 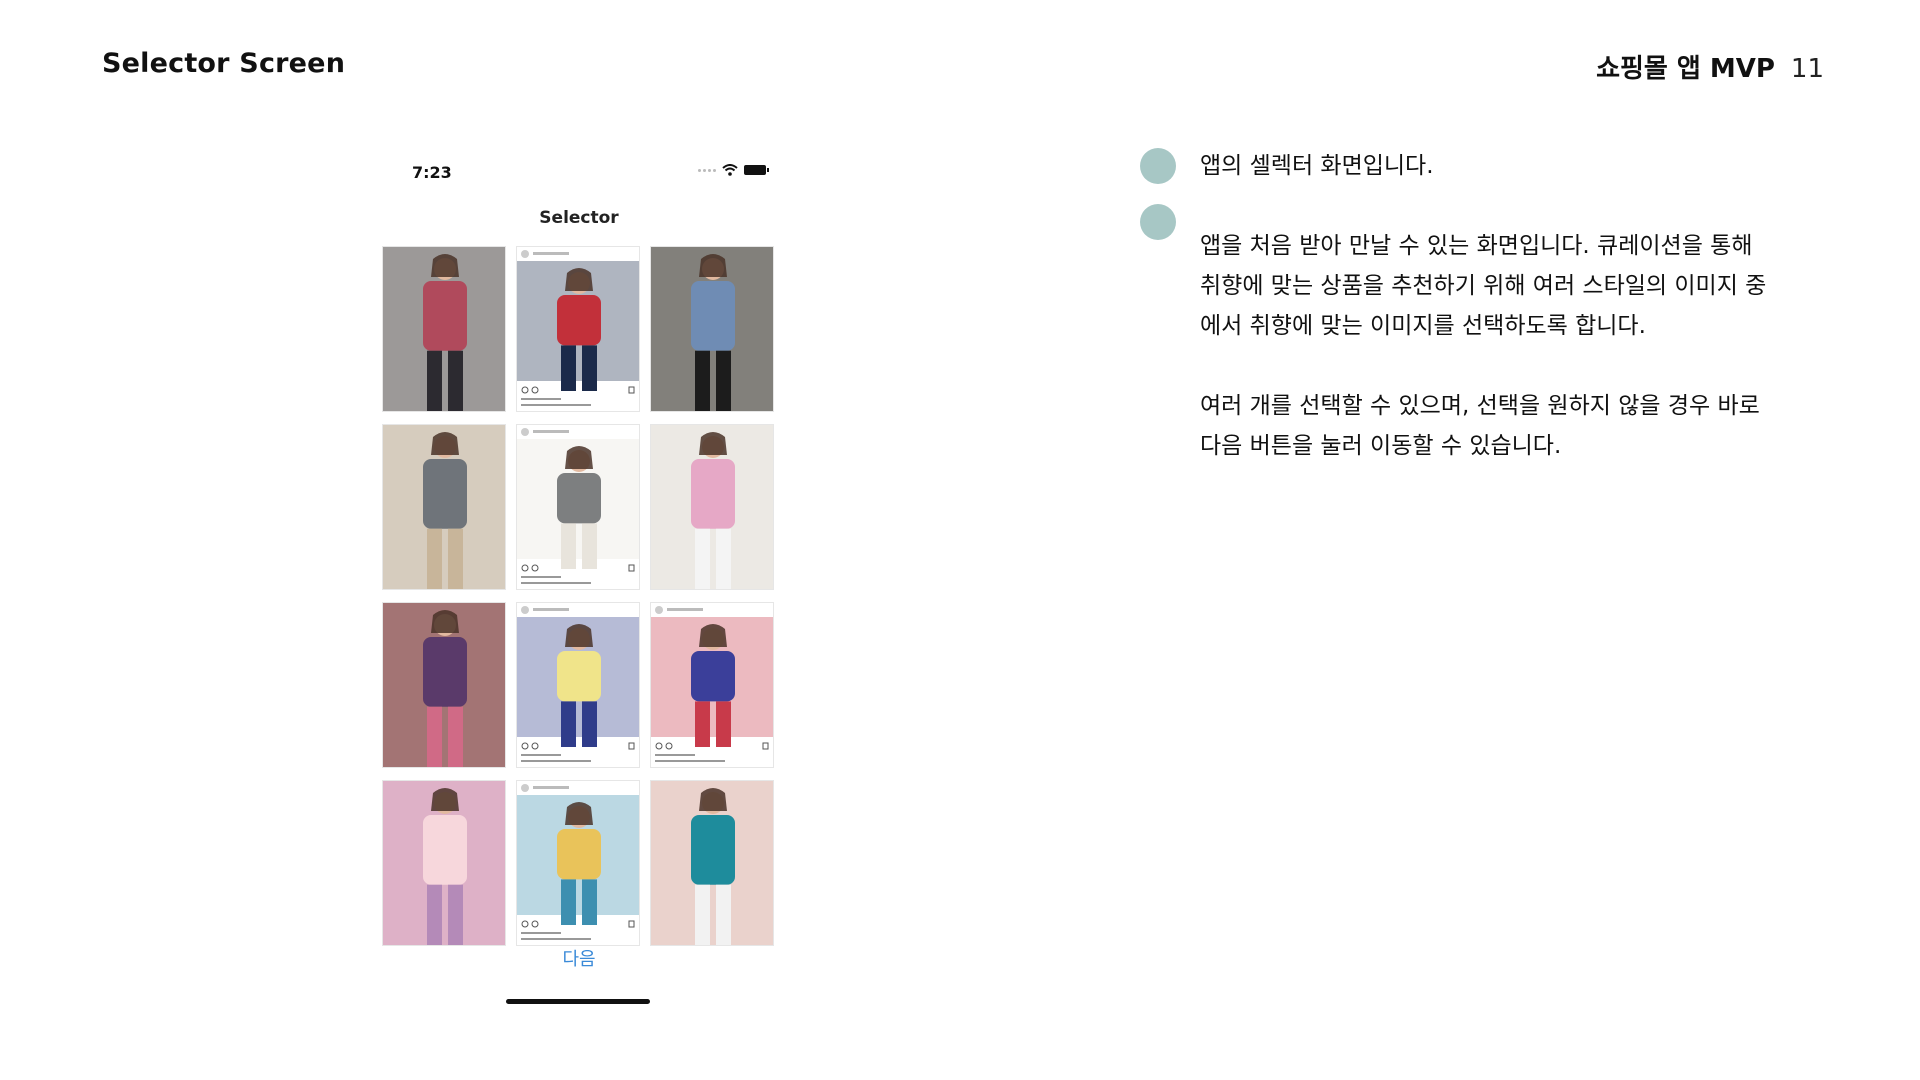 I want to click on signal-icon, so click(x=707, y=170).